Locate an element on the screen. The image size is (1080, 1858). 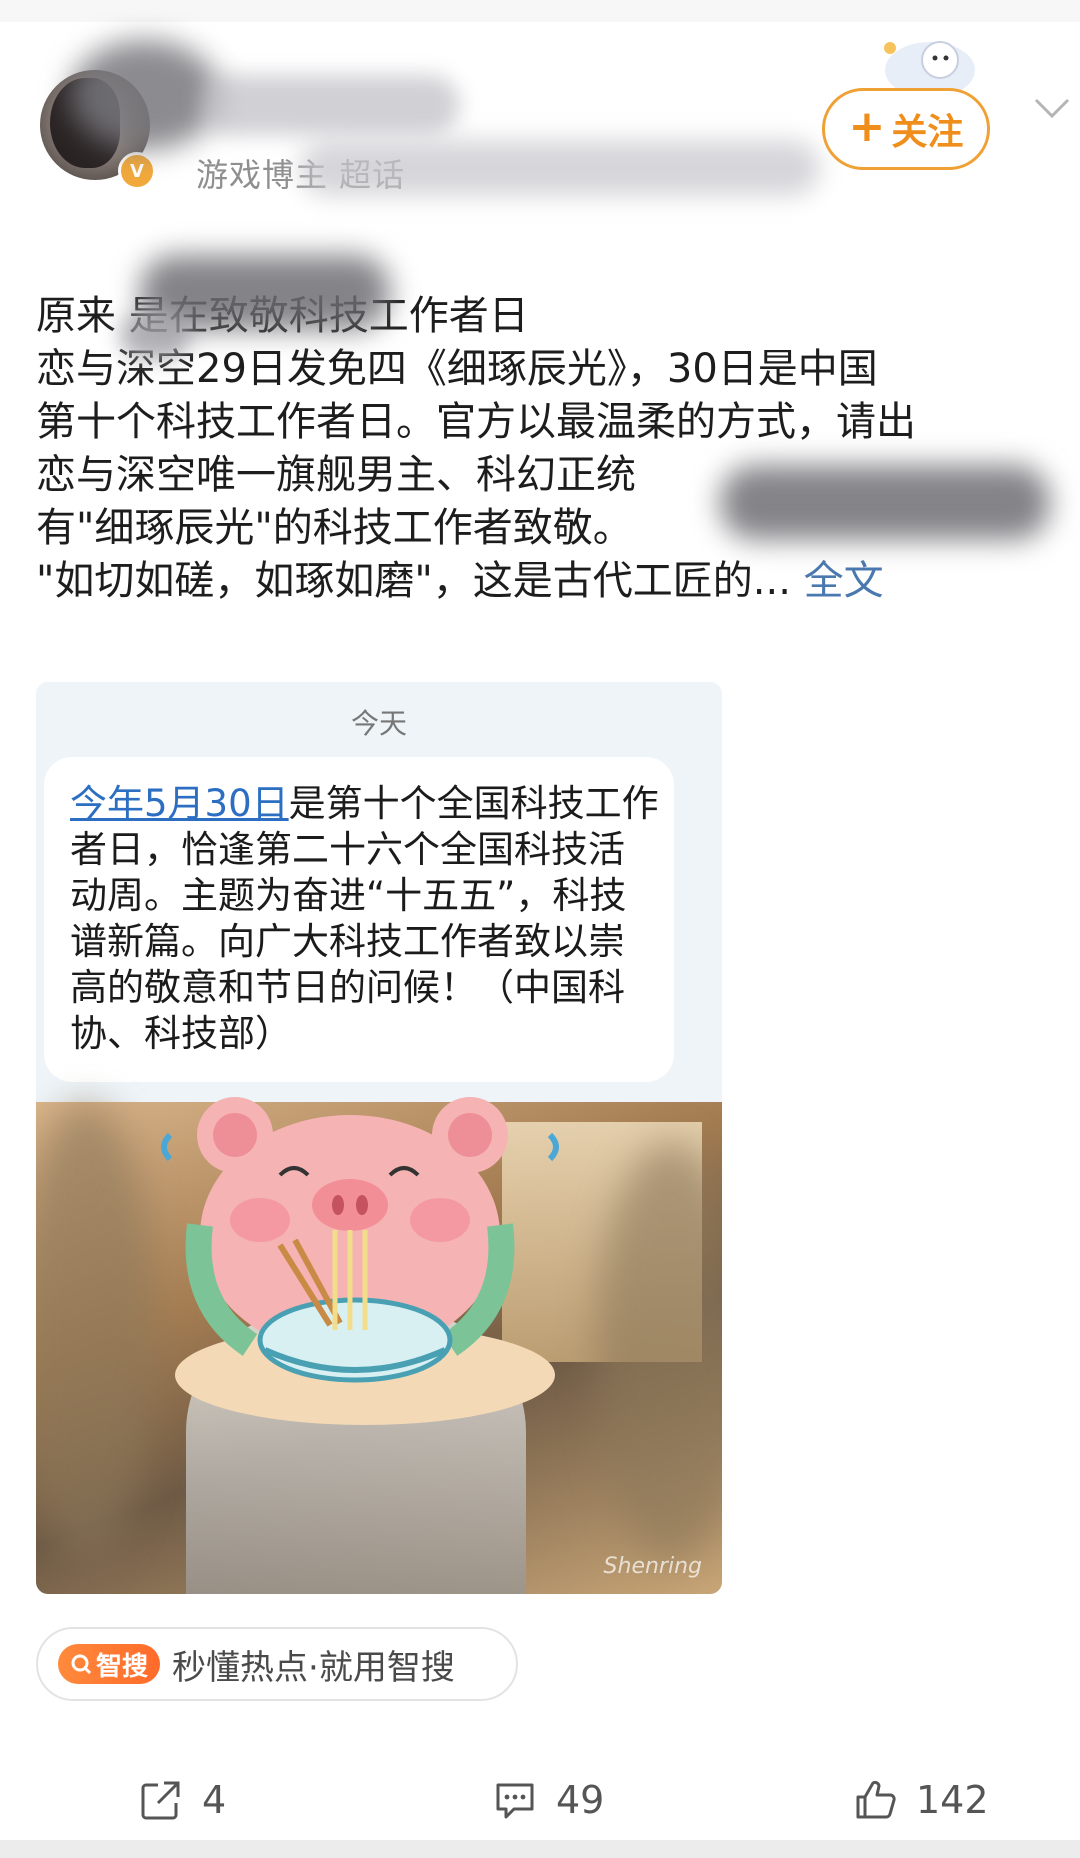
thumbs-up-icon is located at coordinates (876, 1799).